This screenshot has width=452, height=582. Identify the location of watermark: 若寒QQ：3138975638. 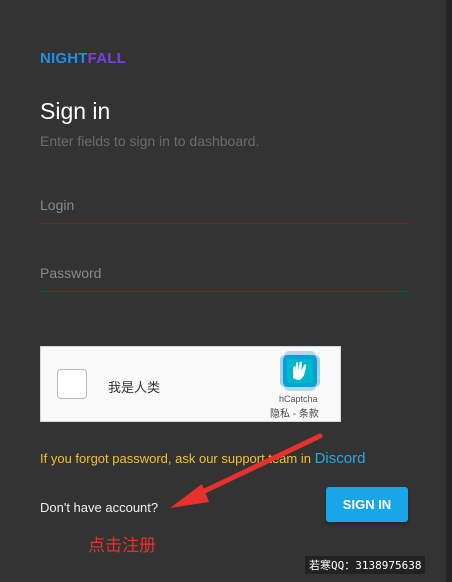
(365, 565).